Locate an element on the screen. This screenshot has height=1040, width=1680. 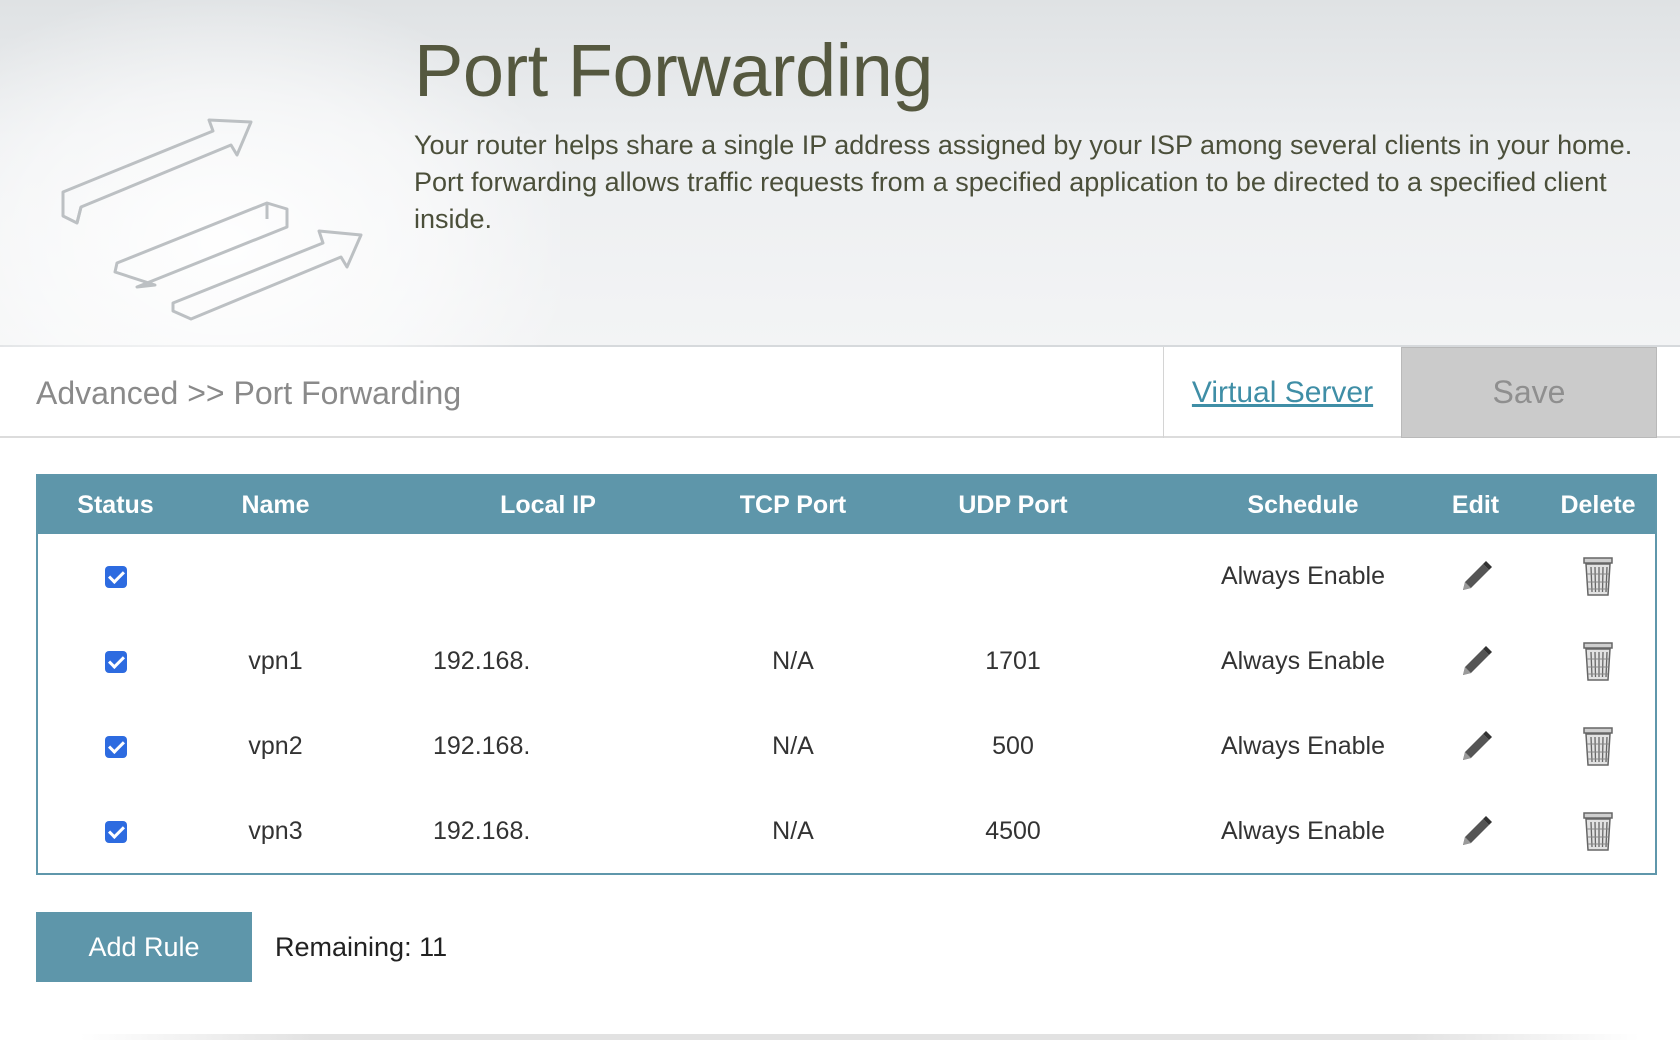
udp-port-cell: 1701 is located at coordinates (1013, 661).